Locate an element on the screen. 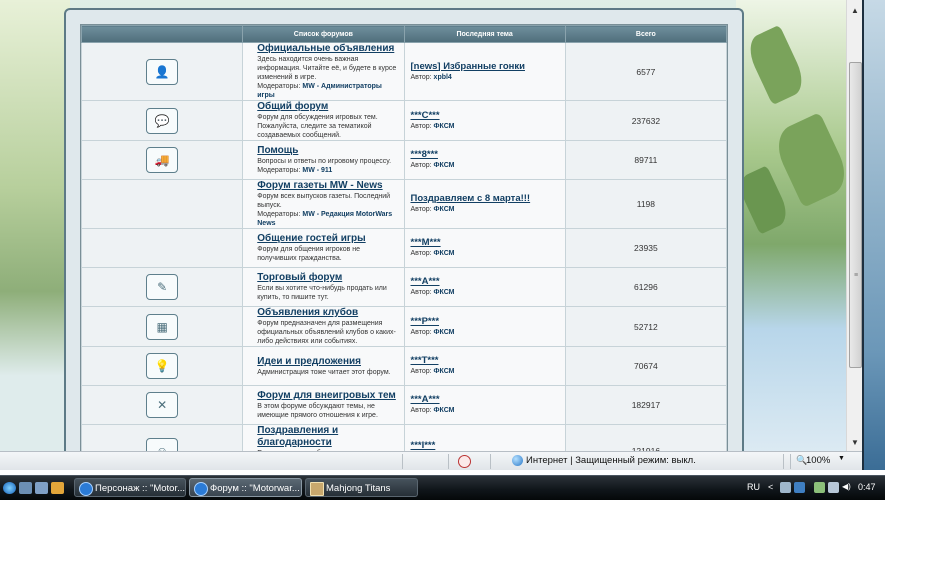 The image size is (930, 581). security-zone-text: Интернет | Защищенный режим: выкл. is located at coordinates (611, 460).